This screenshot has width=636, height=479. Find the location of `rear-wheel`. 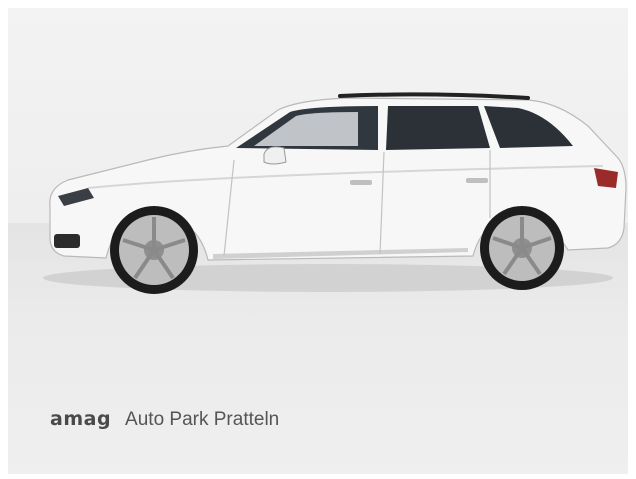

rear-wheel is located at coordinates (522, 248).